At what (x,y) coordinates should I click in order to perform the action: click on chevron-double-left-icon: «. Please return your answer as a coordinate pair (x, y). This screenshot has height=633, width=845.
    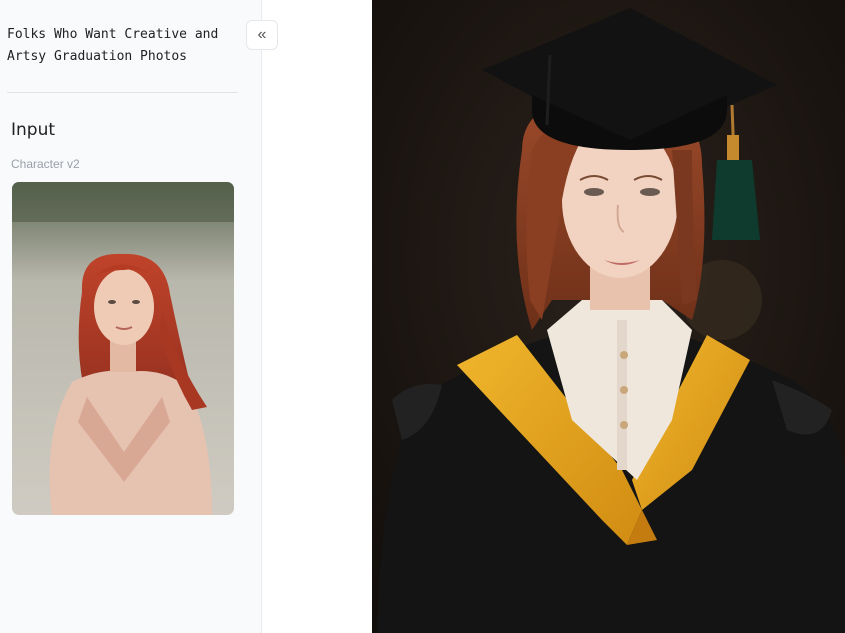
    Looking at the image, I should click on (262, 34).